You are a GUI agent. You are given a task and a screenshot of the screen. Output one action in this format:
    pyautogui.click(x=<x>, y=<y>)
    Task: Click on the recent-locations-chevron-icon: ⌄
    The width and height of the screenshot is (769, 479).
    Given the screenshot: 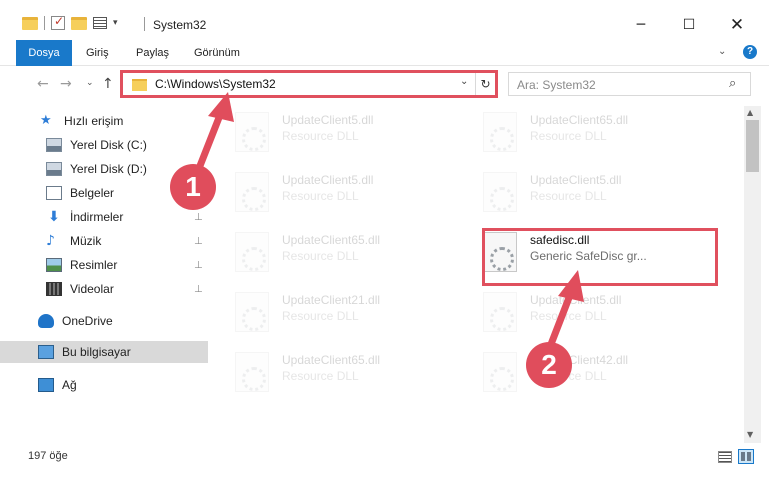 What is the action you would take?
    pyautogui.click(x=90, y=83)
    